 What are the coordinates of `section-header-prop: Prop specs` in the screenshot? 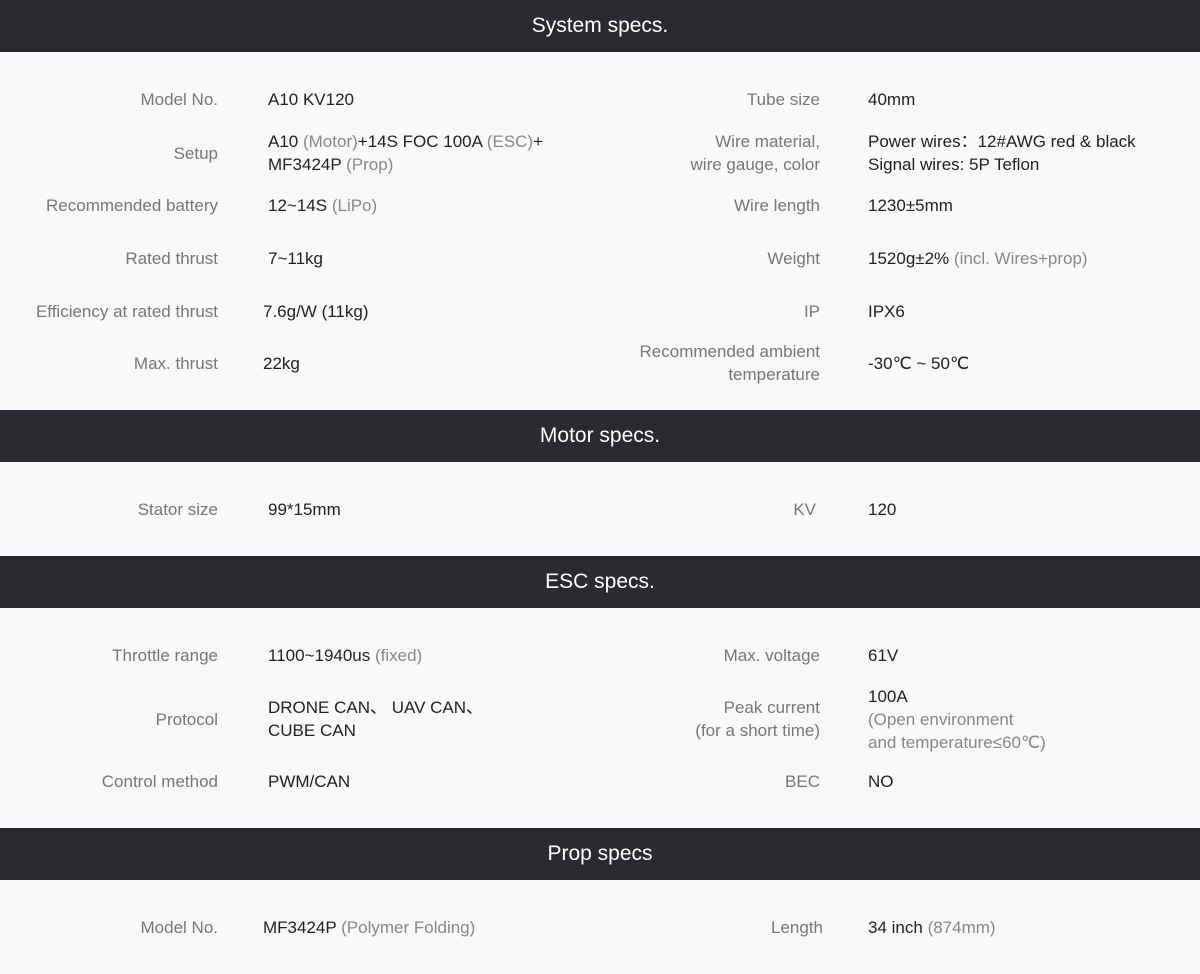 It's located at (600, 854).